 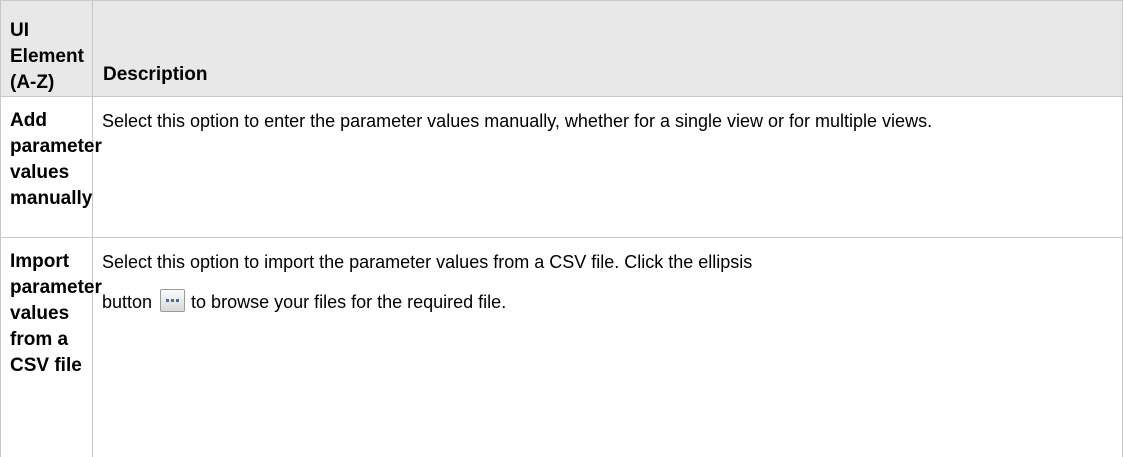 I want to click on ellipsis-button-icon, so click(x=173, y=300).